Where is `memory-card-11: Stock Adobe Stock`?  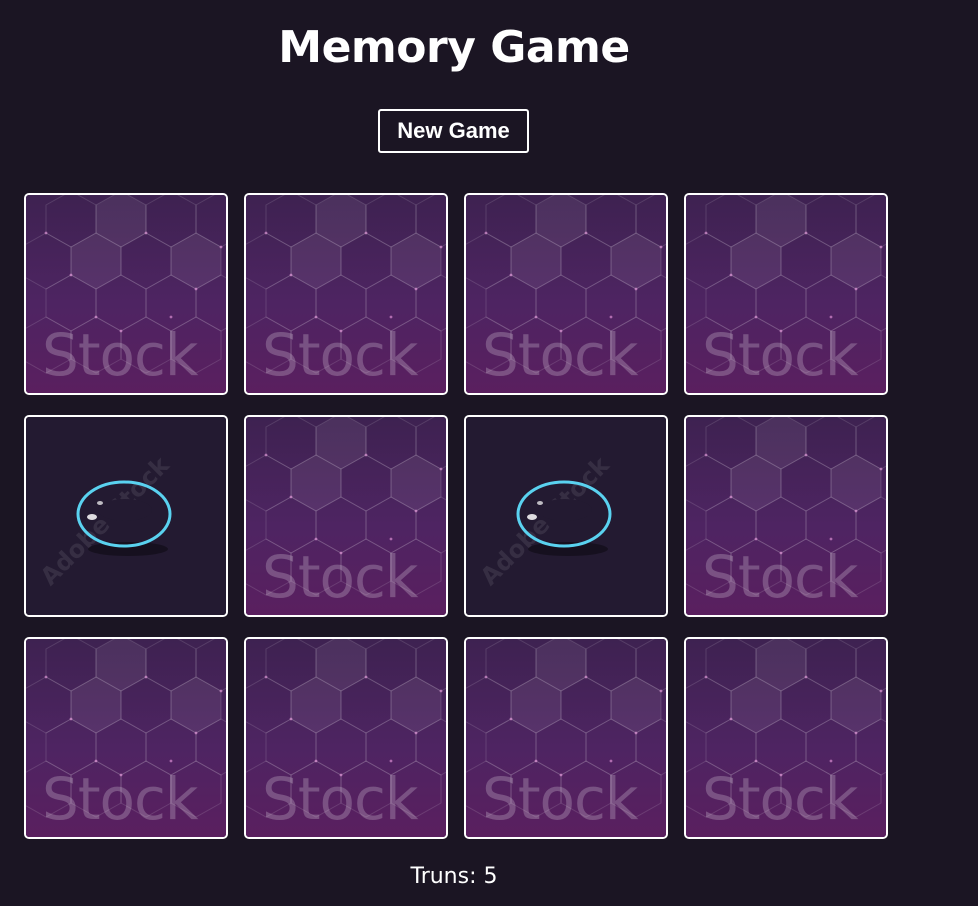 memory-card-11: Stock Adobe Stock is located at coordinates (566, 738).